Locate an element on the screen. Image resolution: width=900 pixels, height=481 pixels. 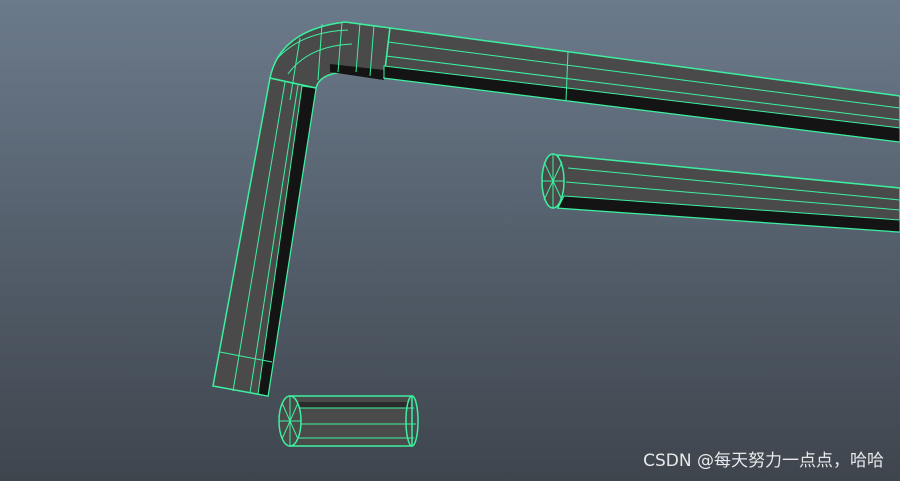
short-cylinder-shadow is located at coordinates (353, 405).